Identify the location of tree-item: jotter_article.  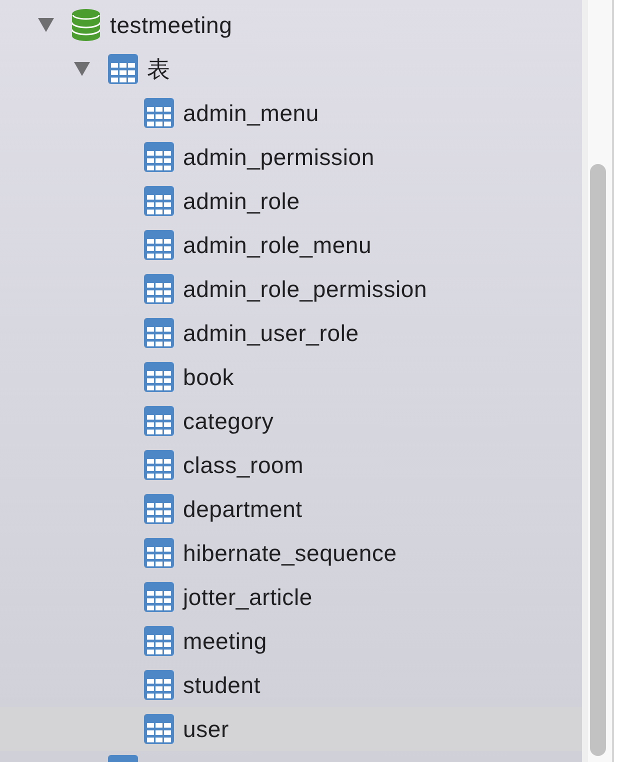
(291, 597).